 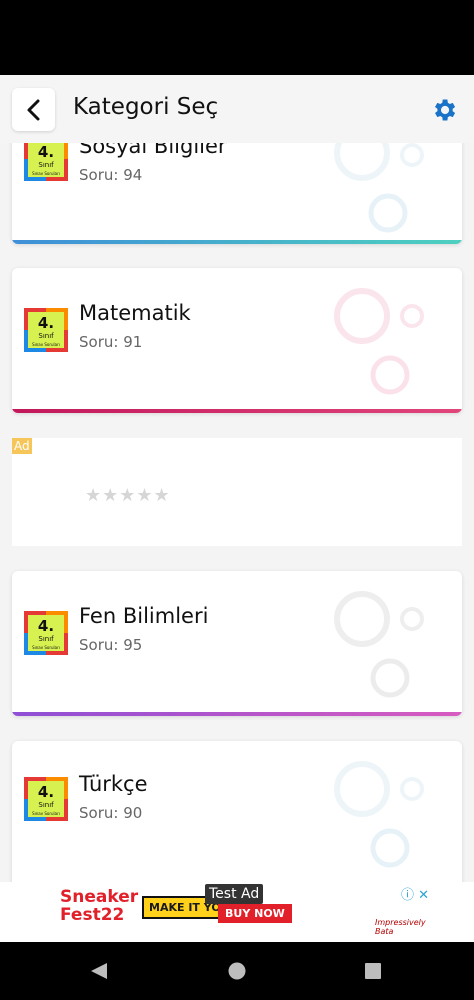 What do you see at coordinates (237, 109) in the screenshot?
I see `app-bar: Kategori Seç` at bounding box center [237, 109].